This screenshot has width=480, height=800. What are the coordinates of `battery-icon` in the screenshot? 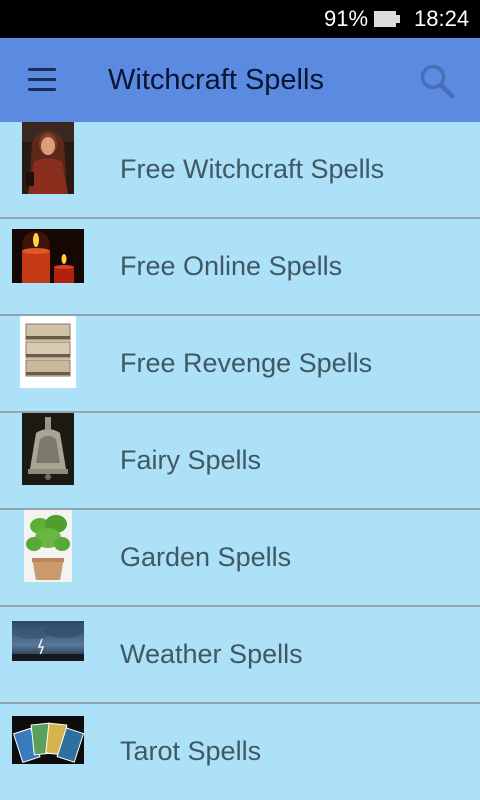 It's located at (387, 19).